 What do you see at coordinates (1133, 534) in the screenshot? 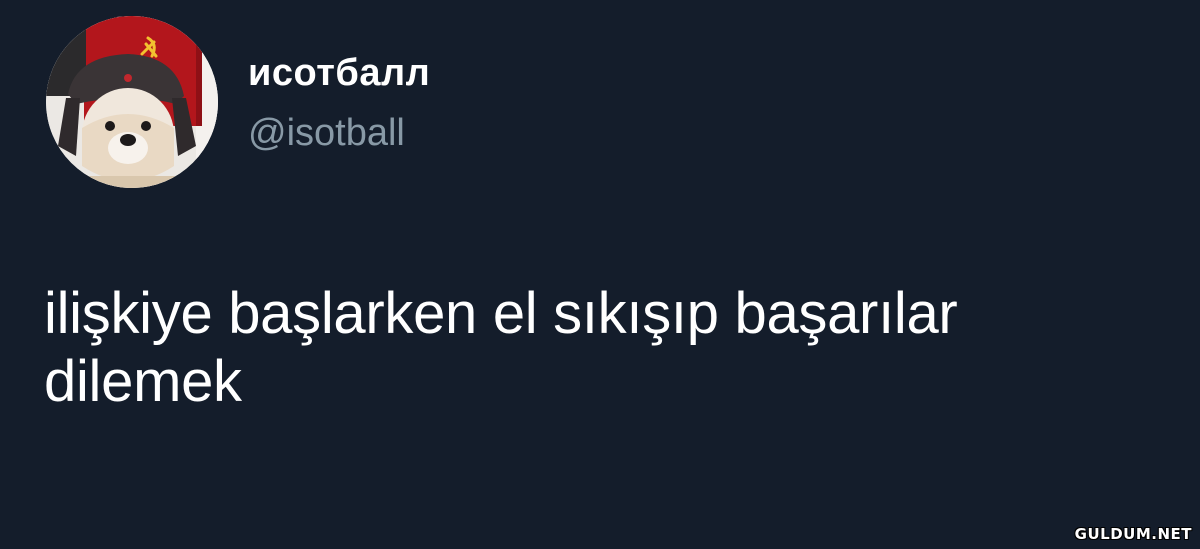
I see `watermark: GULDUM.NET` at bounding box center [1133, 534].